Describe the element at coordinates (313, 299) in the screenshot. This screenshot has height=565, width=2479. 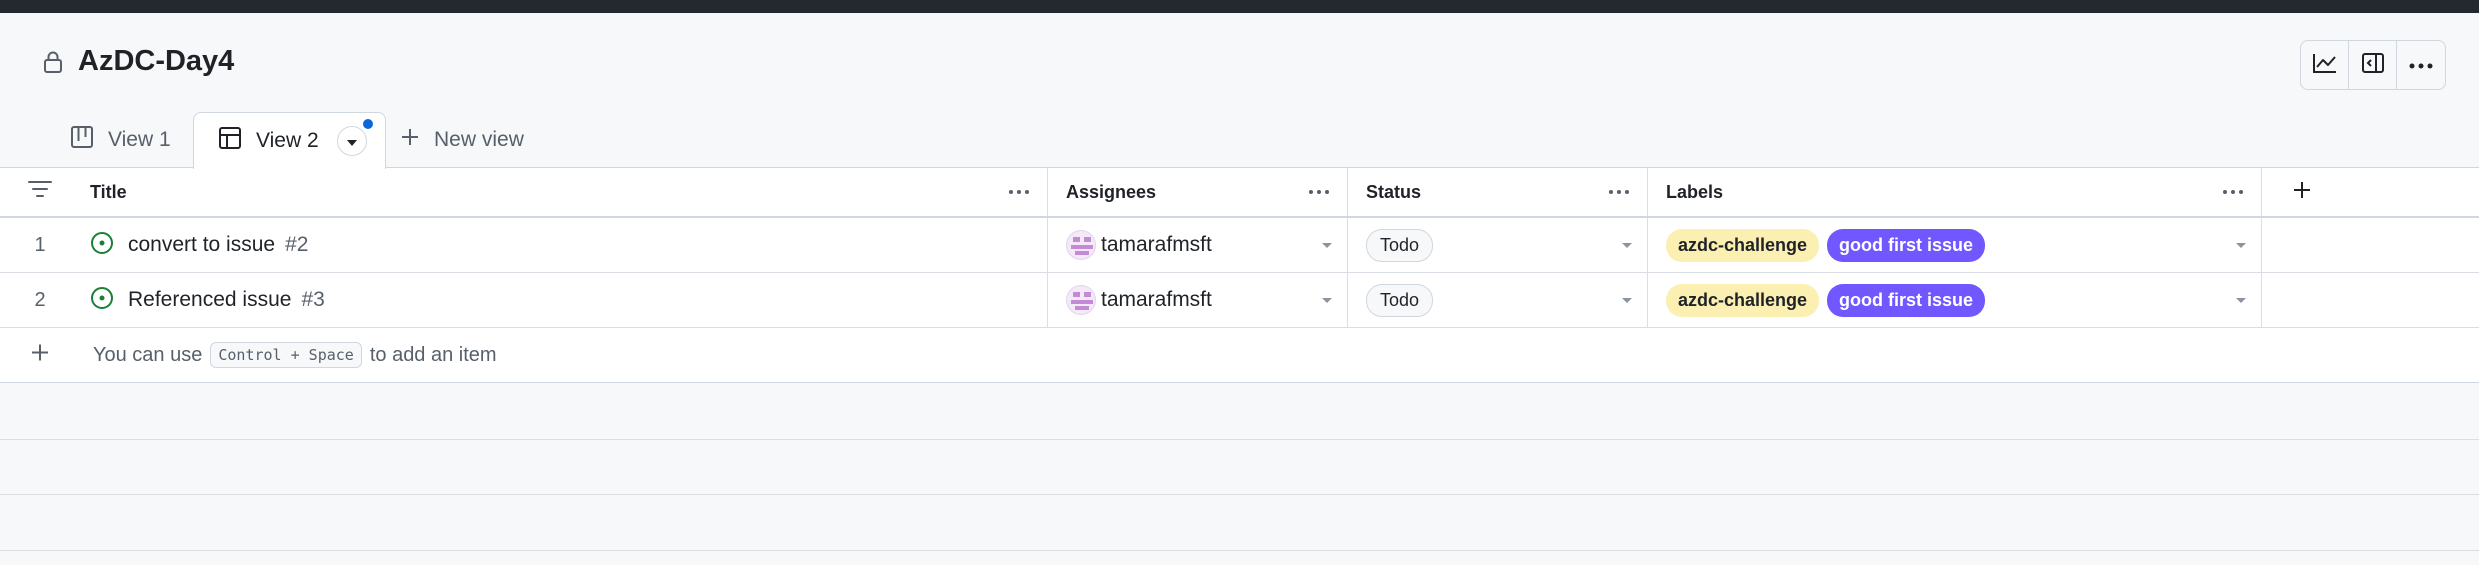
I see `issue-number: #3` at that location.